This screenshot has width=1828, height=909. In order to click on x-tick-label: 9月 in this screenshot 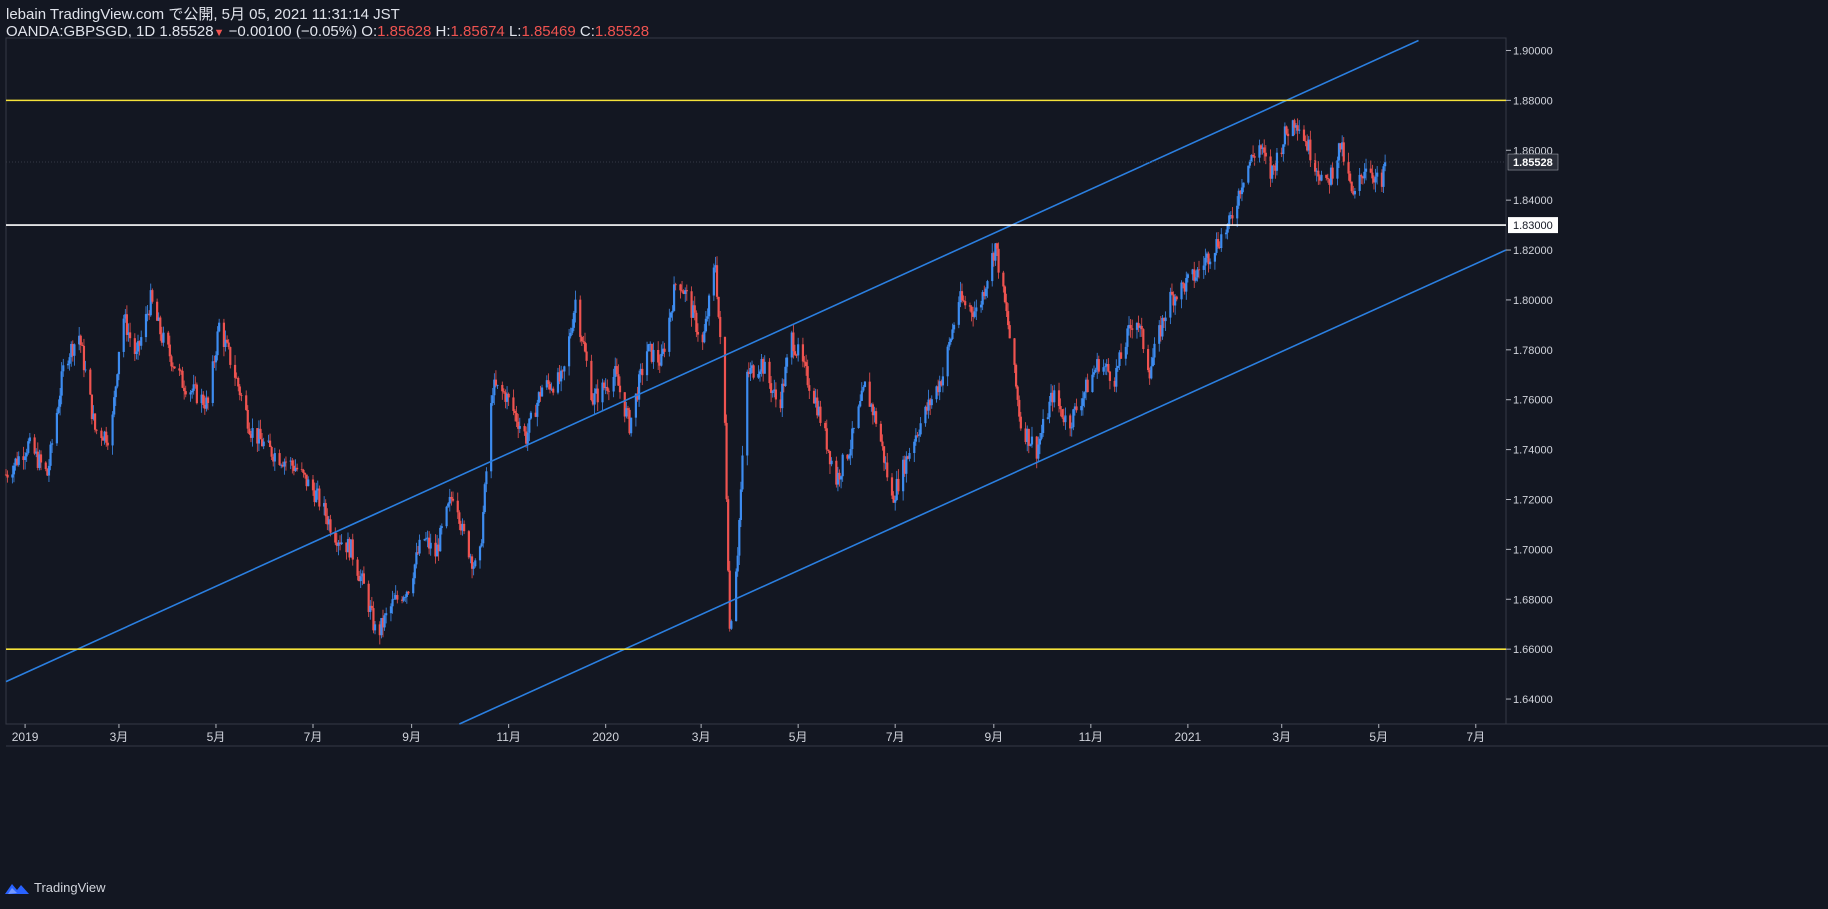, I will do `click(411, 737)`.